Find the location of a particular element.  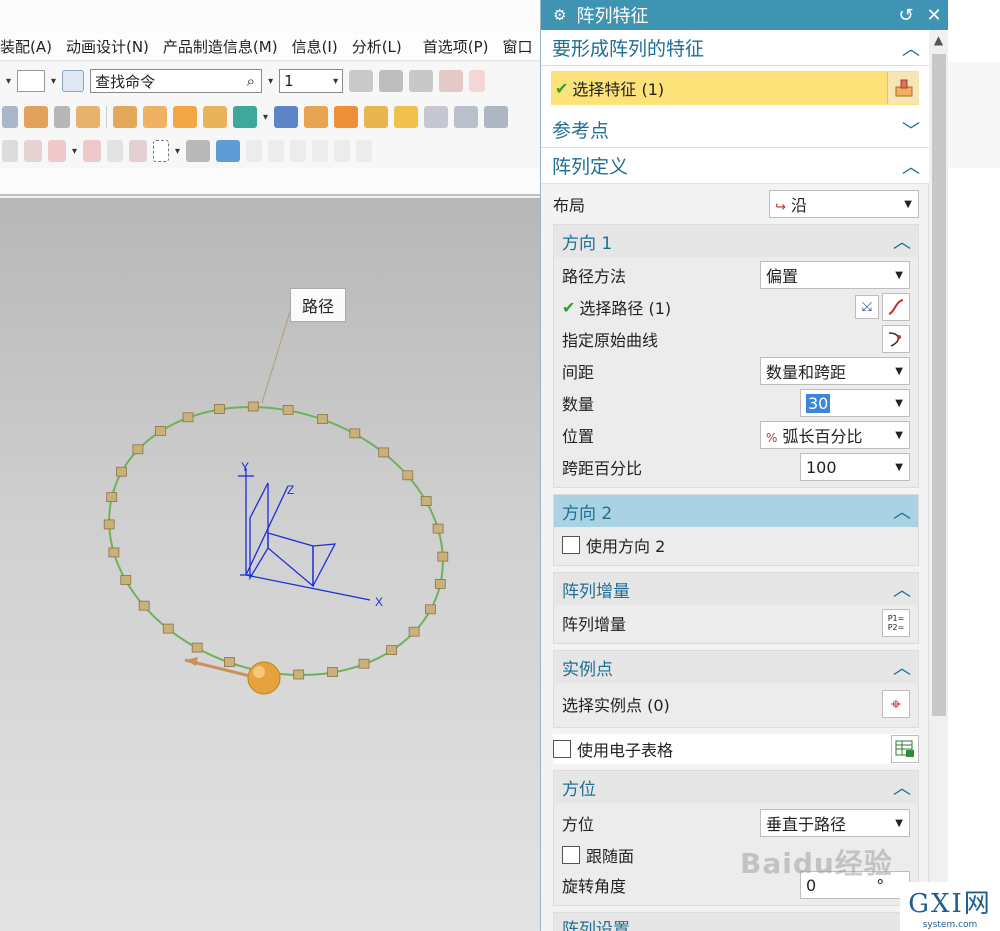

chevron-down-icon: ﹀ is located at coordinates (911, 130).